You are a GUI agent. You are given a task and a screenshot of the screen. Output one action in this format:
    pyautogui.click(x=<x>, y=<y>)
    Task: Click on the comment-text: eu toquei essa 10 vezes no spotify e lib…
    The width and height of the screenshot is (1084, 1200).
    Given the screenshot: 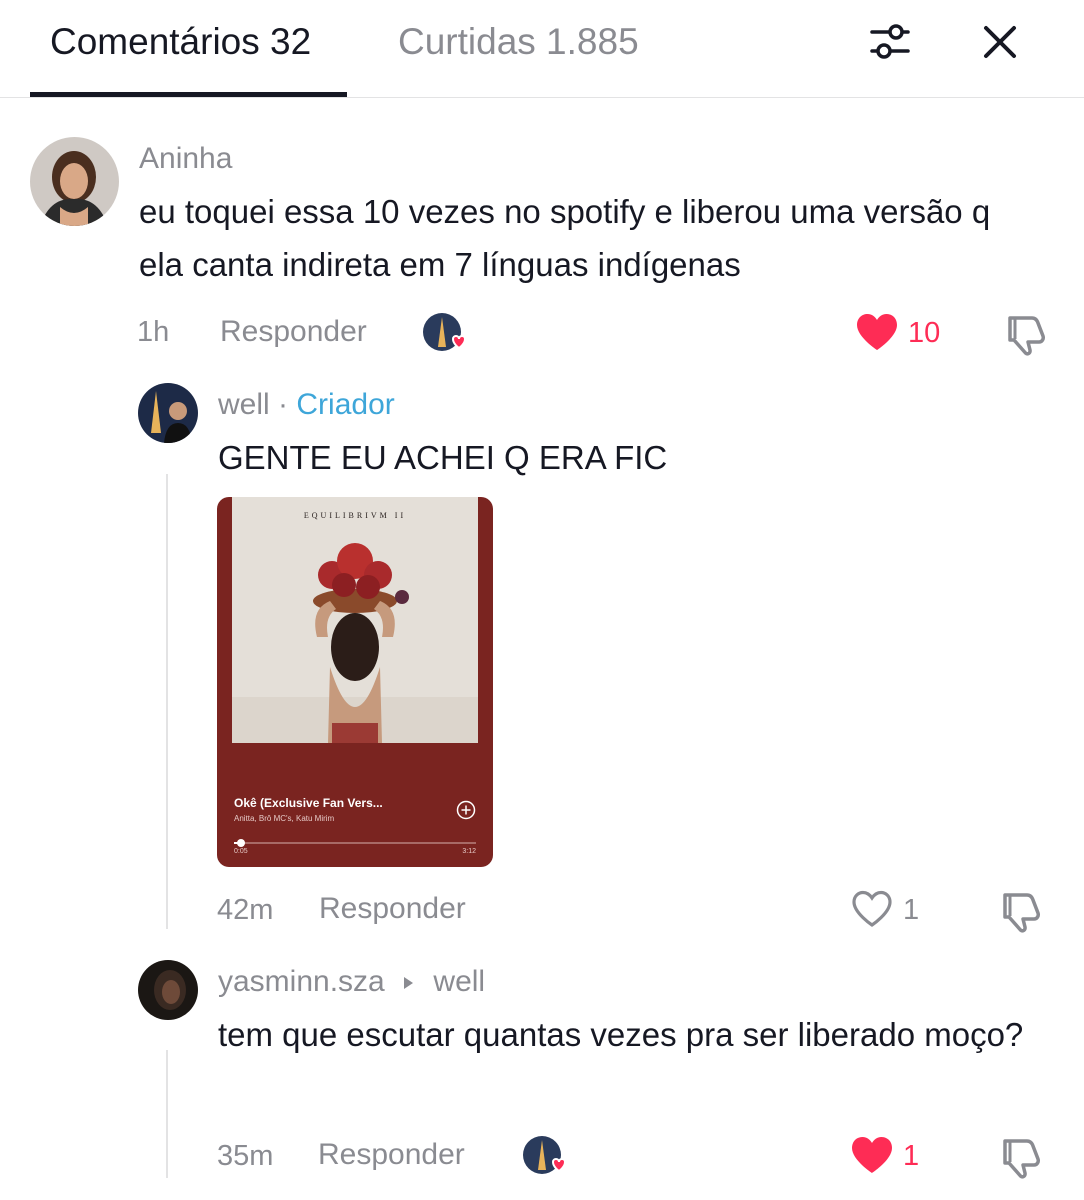 What is the action you would take?
    pyautogui.click(x=565, y=238)
    